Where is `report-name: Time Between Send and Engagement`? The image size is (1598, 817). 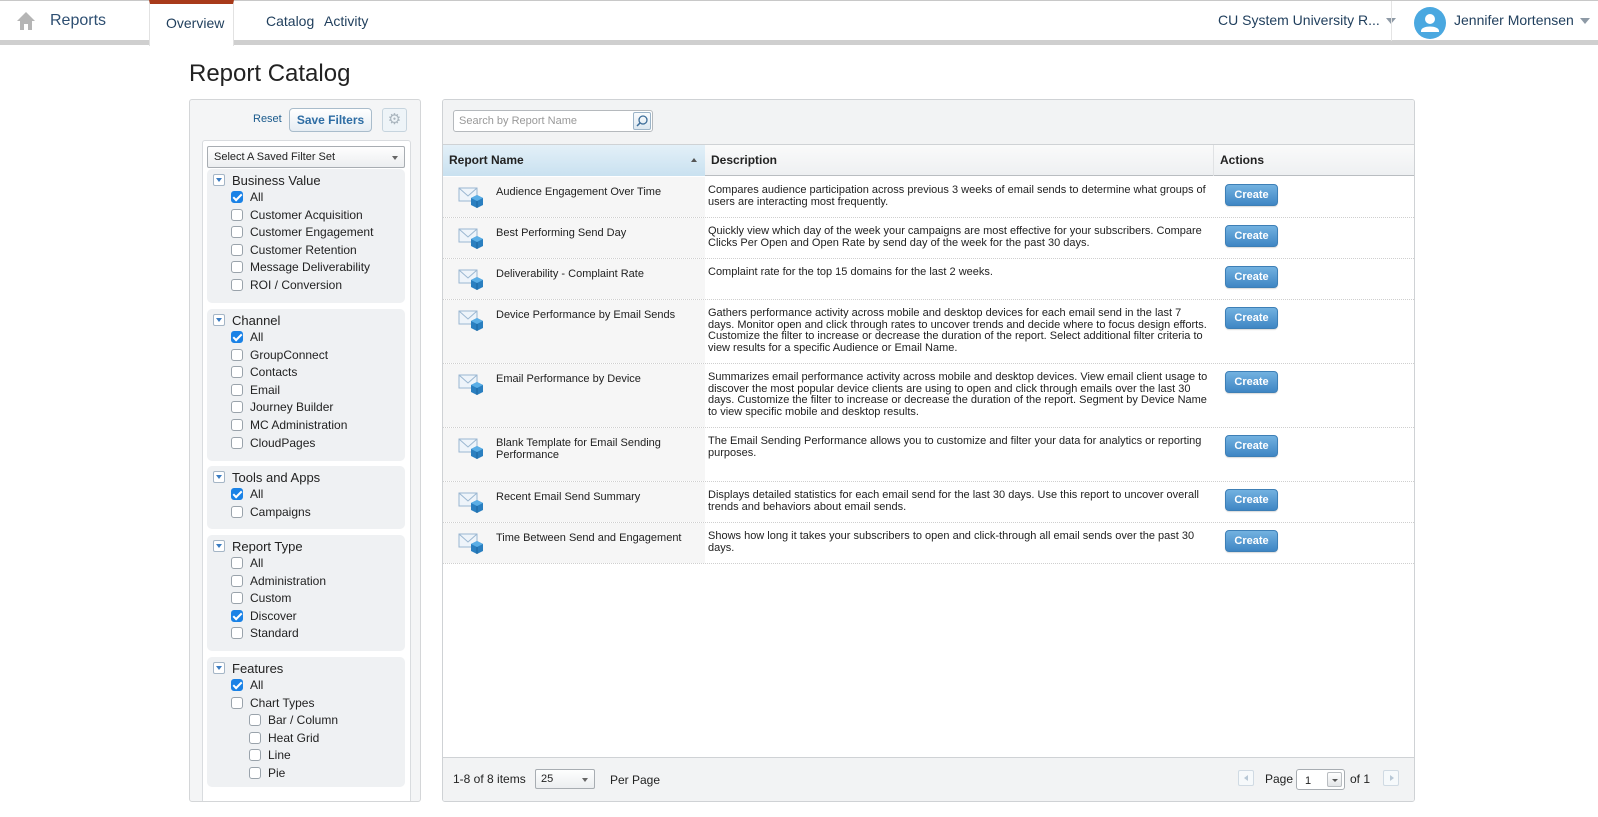
report-name: Time Between Send and Engagement is located at coordinates (596, 538).